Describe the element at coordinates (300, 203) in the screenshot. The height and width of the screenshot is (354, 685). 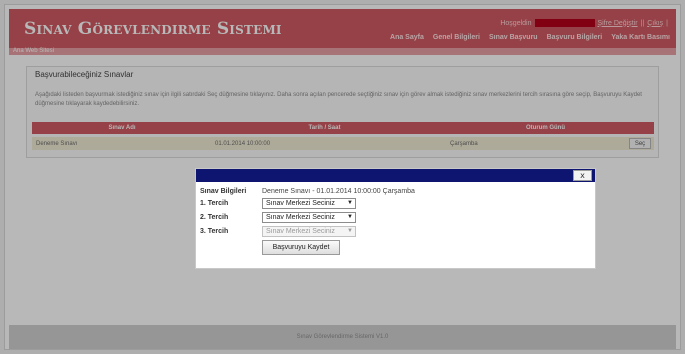
I see `preference-1-value: Sınav Merkezi Seciniz` at that location.